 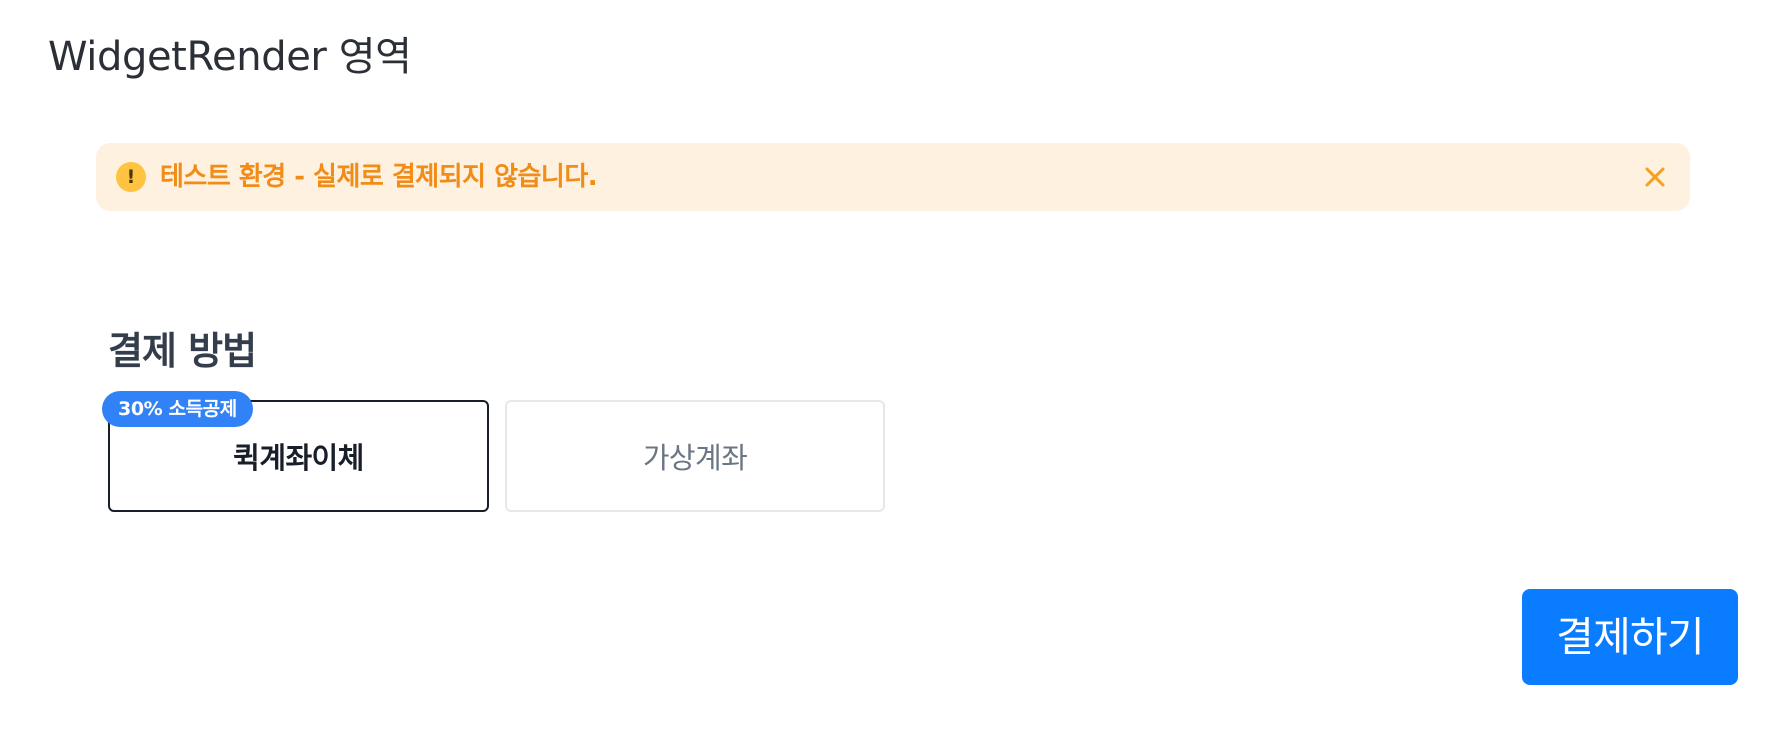 I want to click on alert-close-button, so click(x=1655, y=177).